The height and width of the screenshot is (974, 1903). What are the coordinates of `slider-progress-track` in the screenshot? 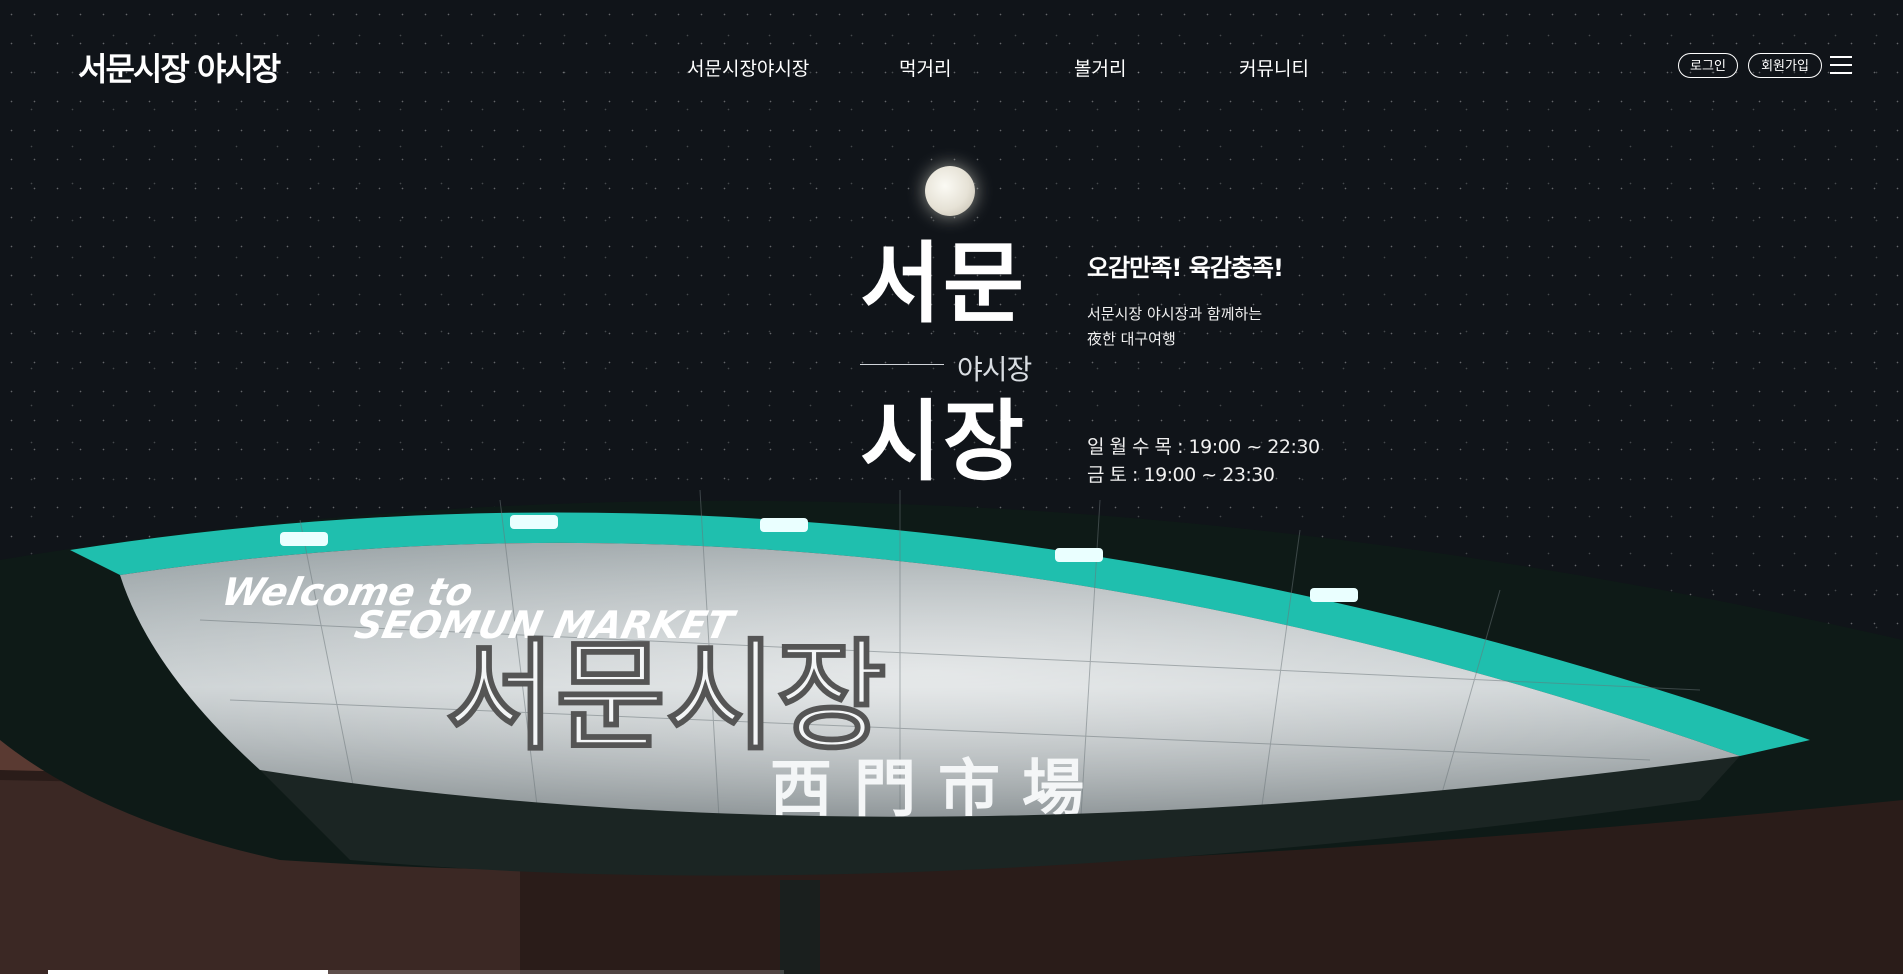 It's located at (416, 972).